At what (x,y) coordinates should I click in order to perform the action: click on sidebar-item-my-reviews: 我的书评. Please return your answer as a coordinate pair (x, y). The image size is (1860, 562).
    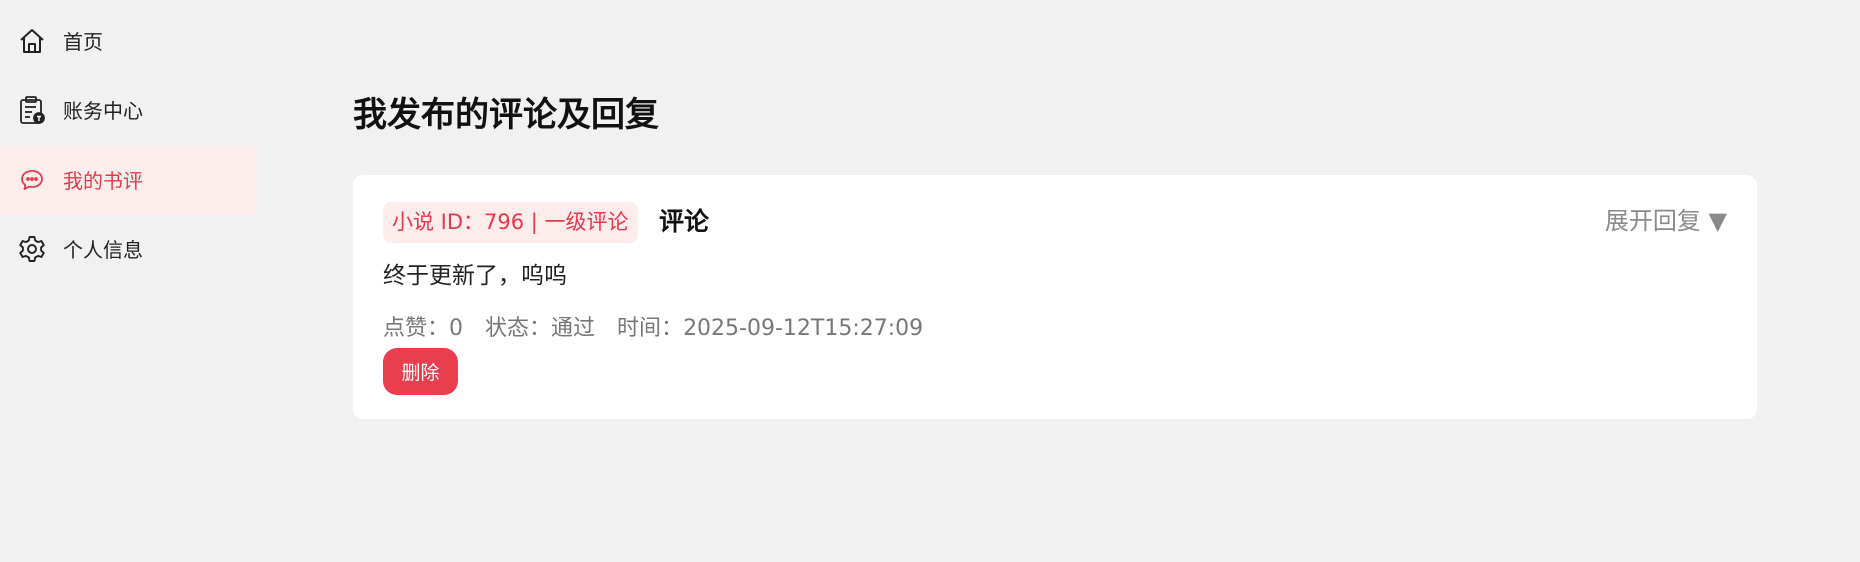
    Looking at the image, I should click on (128, 179).